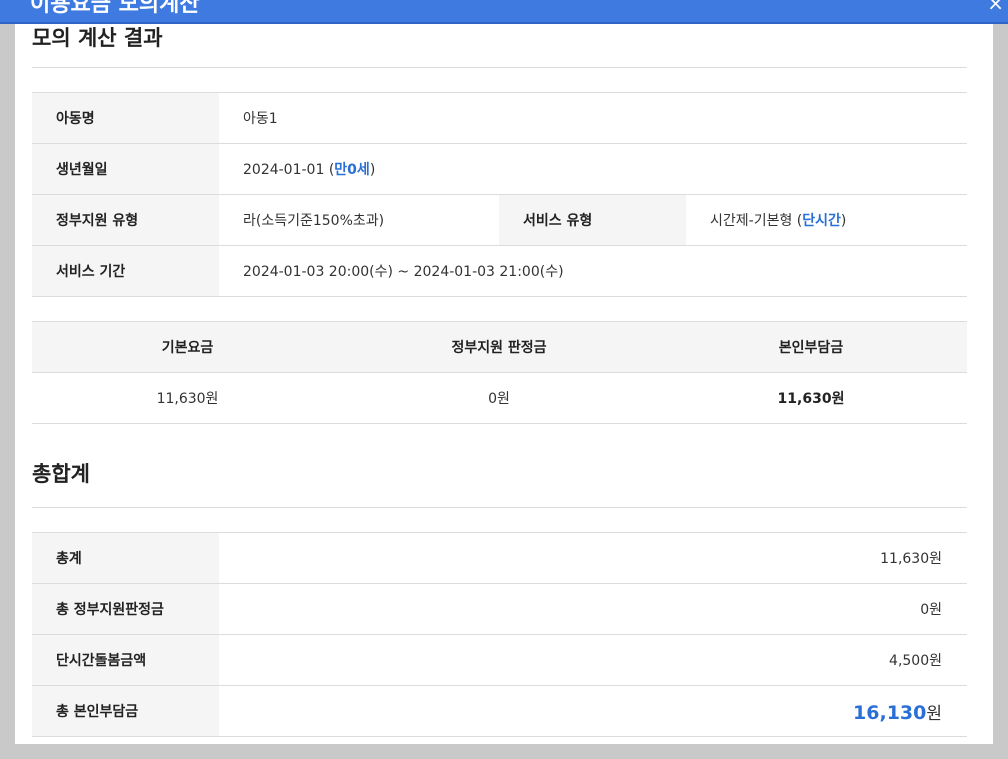 The height and width of the screenshot is (759, 1008). Describe the element at coordinates (811, 347) in the screenshot. I see `fee-header-self: 본인부담금` at that location.